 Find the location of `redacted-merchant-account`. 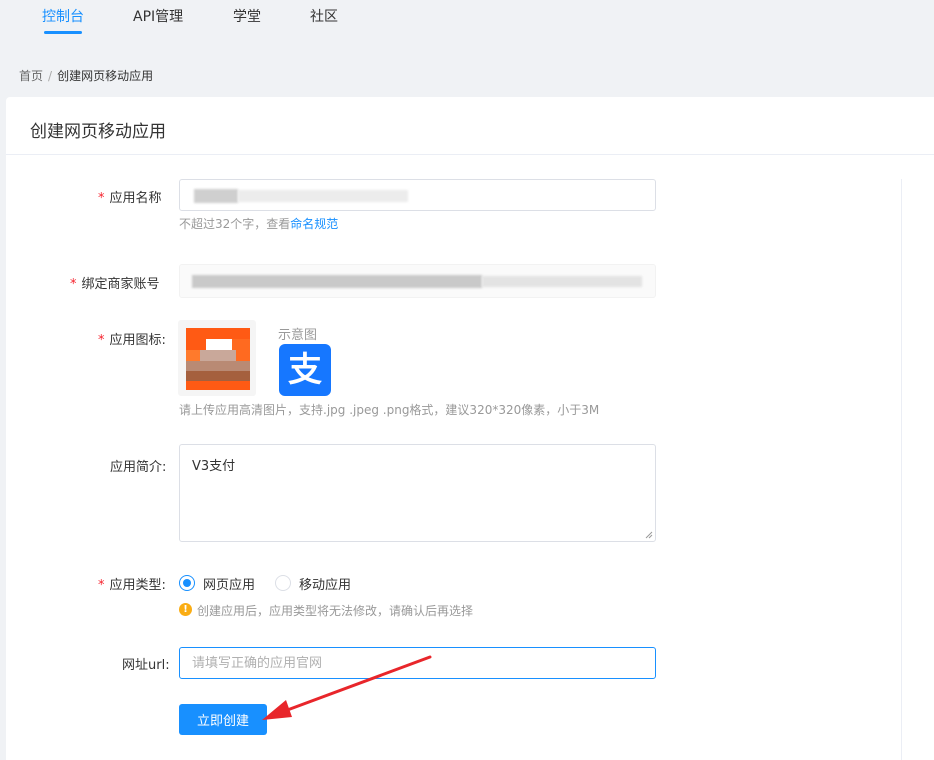

redacted-merchant-account is located at coordinates (337, 281).